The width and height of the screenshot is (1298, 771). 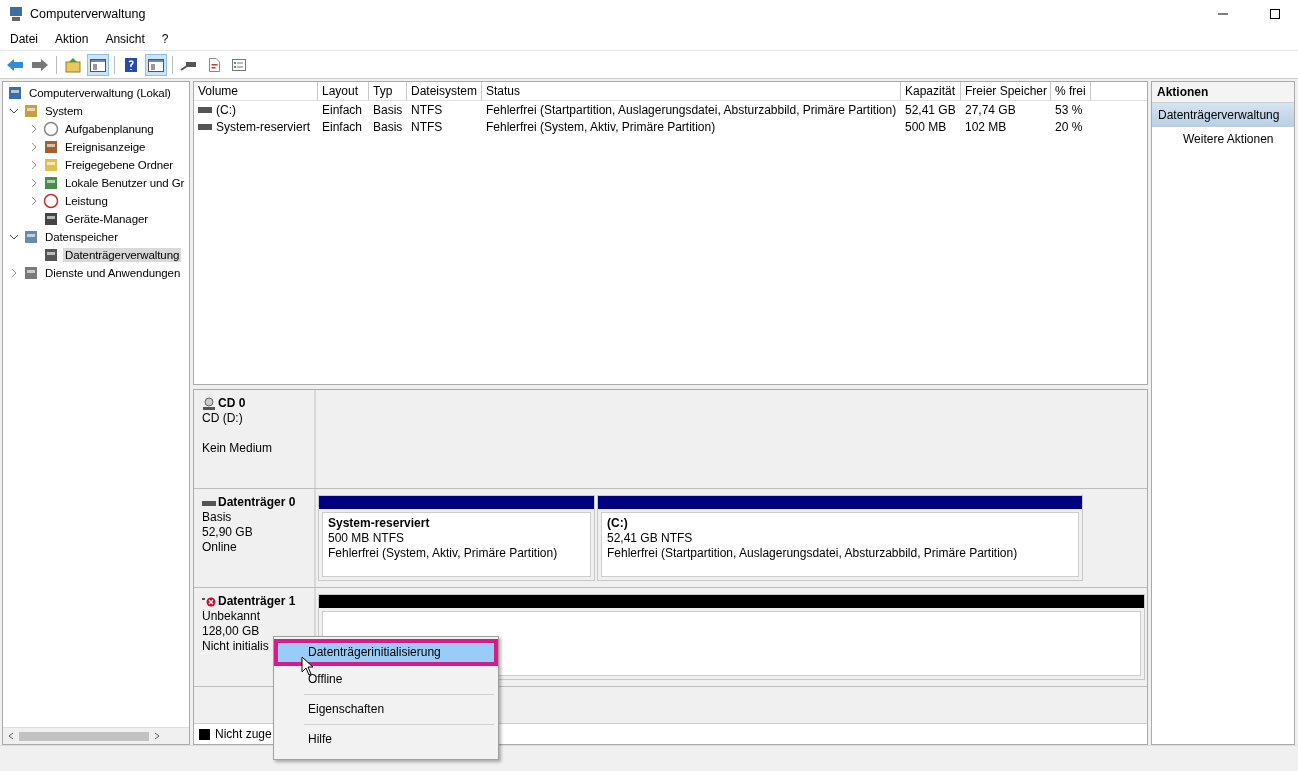 What do you see at coordinates (220, 547) in the screenshot?
I see `disk-info: Online` at bounding box center [220, 547].